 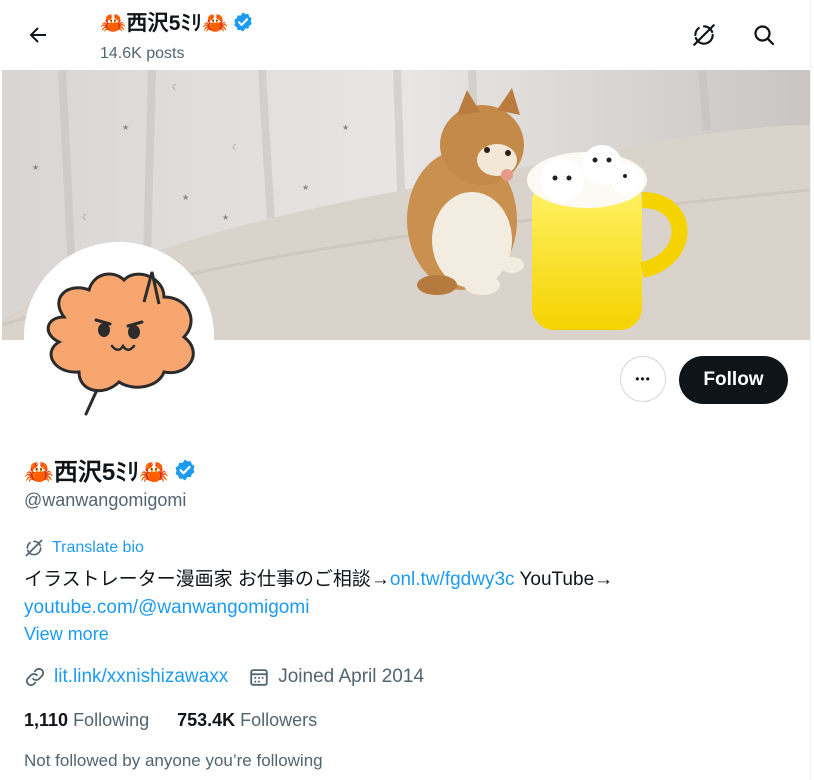 I want to click on top-bar: 🦀西沢5ﾐﾘ🦀 14.6K posts, so click(x=405, y=35).